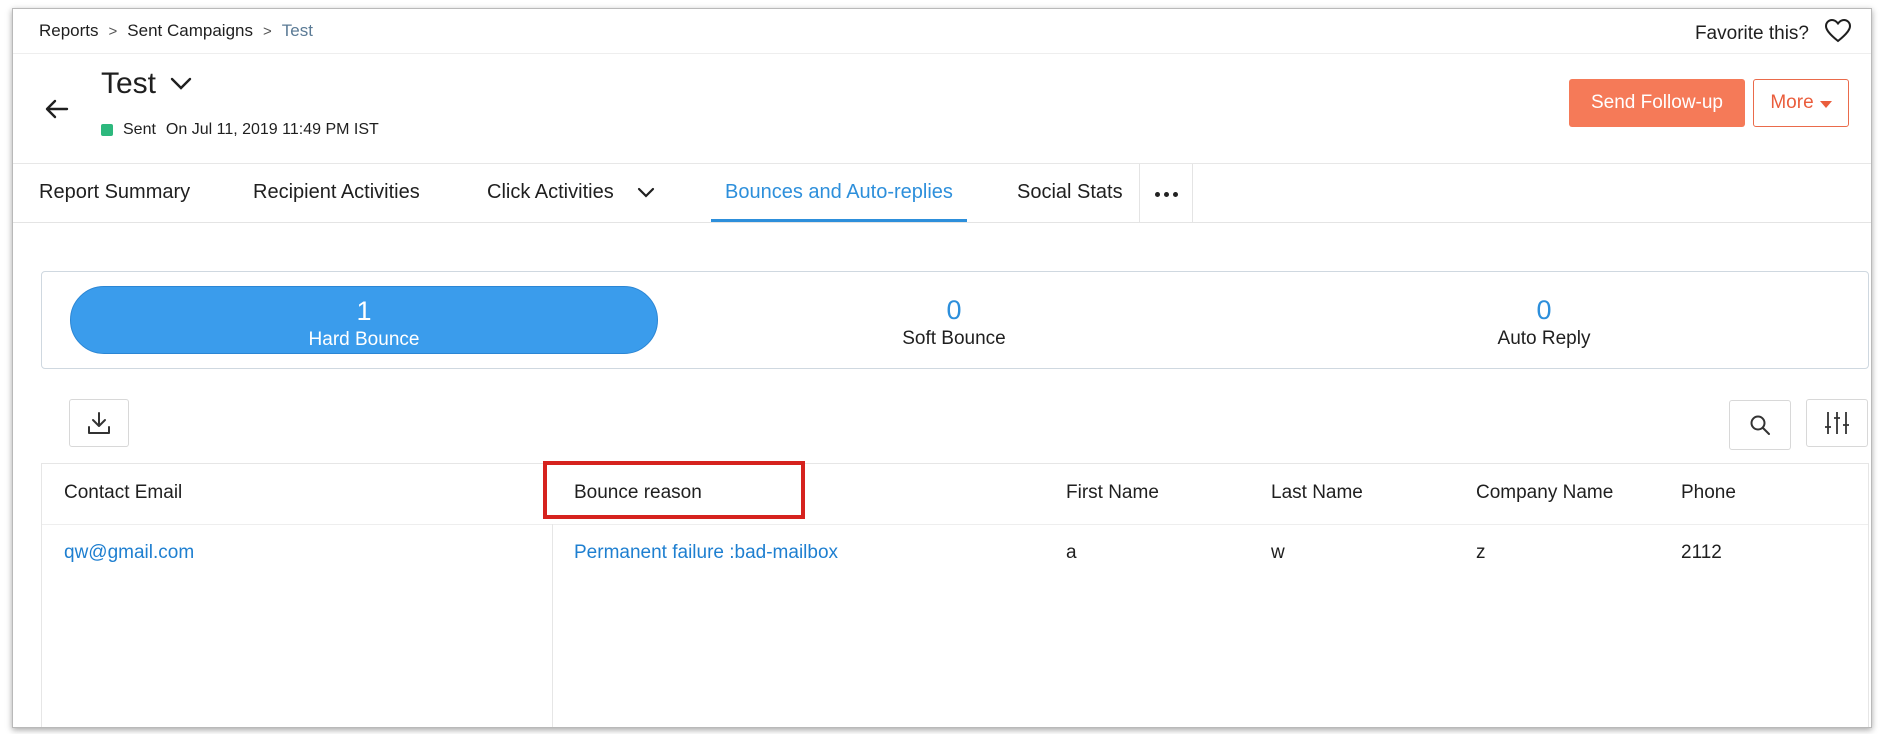  I want to click on tab-recipient-activities: Recipient Activities, so click(336, 193).